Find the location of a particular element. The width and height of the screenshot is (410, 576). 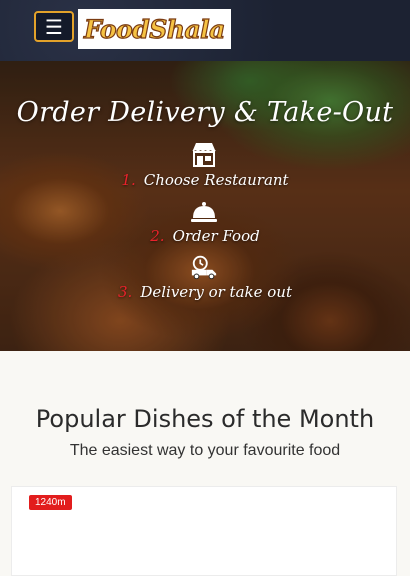

hamburger-icon: ☰ is located at coordinates (54, 26).